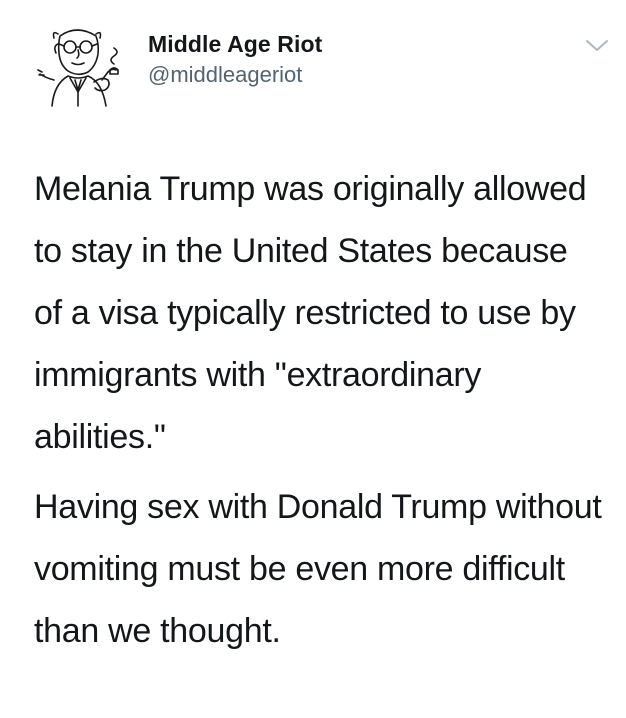 The width and height of the screenshot is (626, 718). I want to click on cartoon-man-with-pipe-icon, so click(78, 68).